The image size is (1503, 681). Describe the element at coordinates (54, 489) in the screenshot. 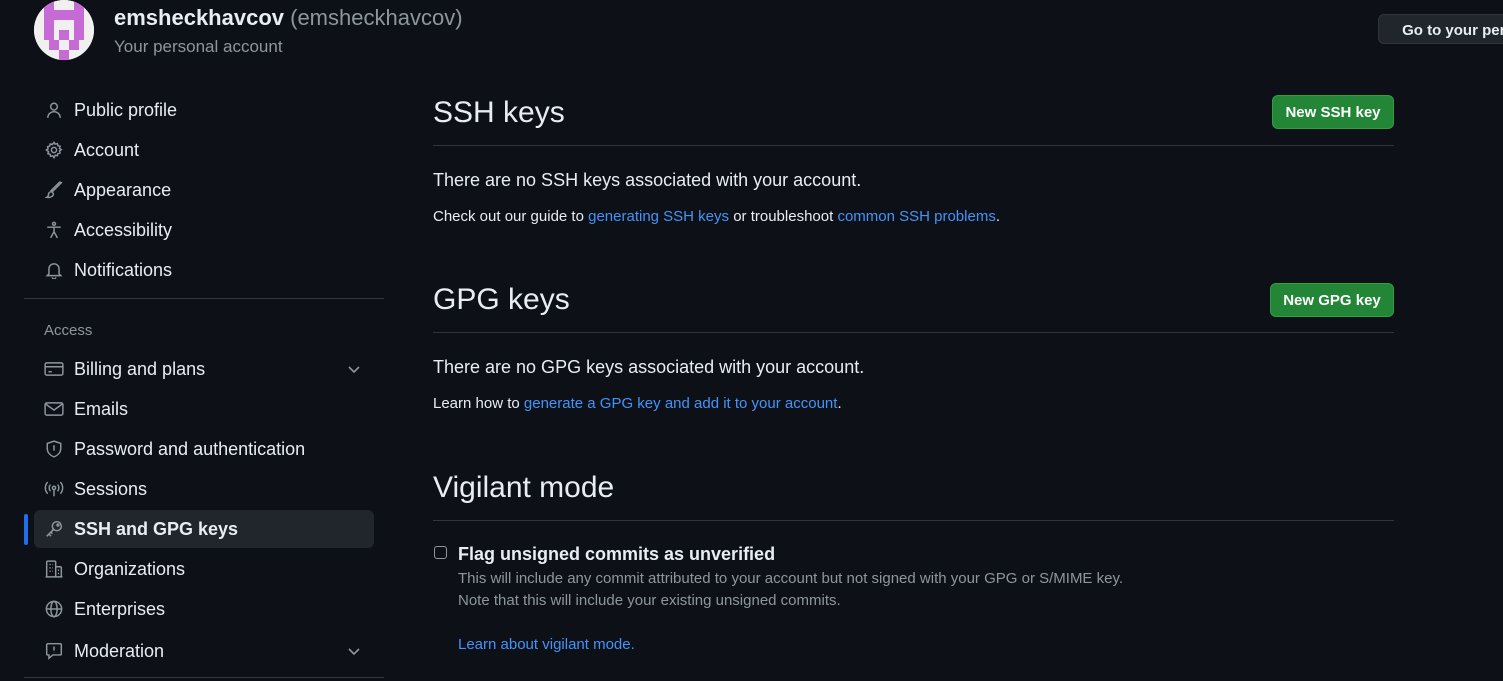

I see `broadcast-icon` at that location.